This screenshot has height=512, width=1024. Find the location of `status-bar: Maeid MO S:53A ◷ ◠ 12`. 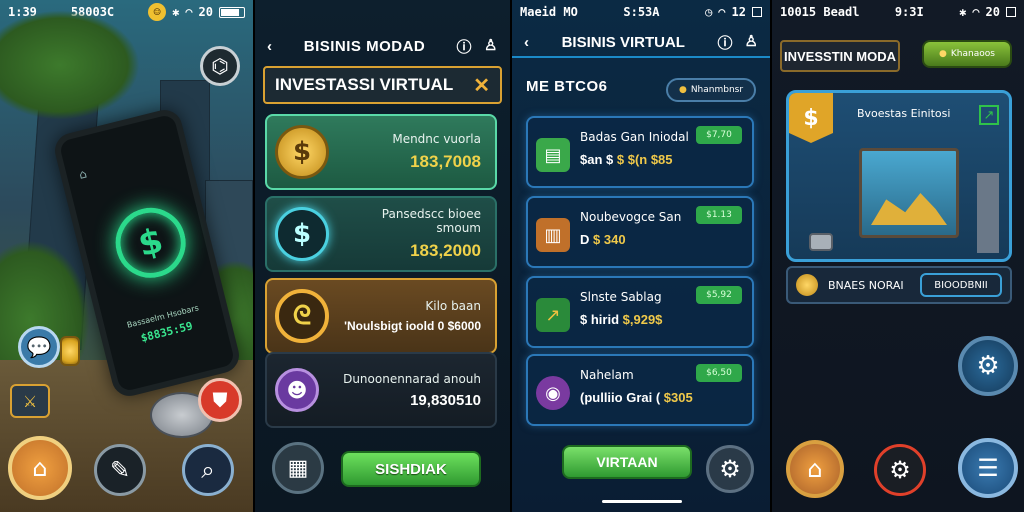

status-bar: Maeid MO S:53A ◷ ◠ 12 is located at coordinates (641, 12).